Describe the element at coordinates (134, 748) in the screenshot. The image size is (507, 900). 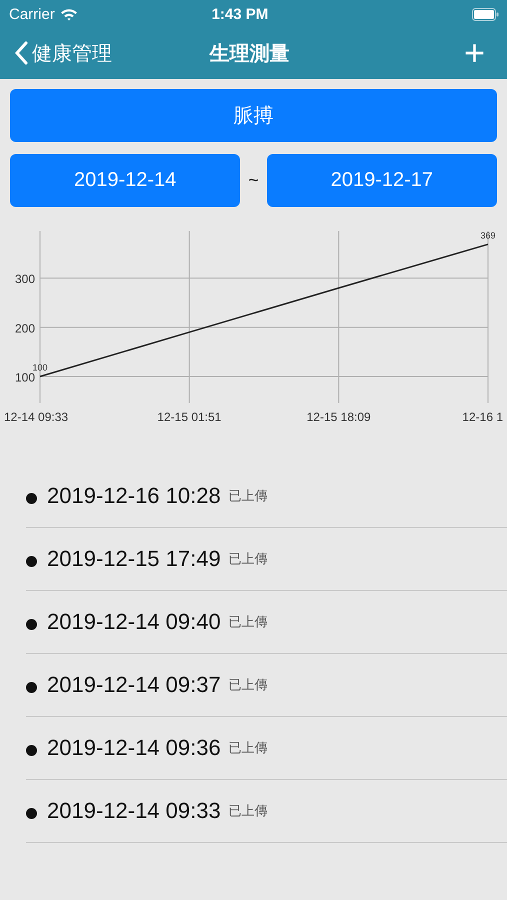
I see `record-time: 2019-12-14 09:36` at that location.